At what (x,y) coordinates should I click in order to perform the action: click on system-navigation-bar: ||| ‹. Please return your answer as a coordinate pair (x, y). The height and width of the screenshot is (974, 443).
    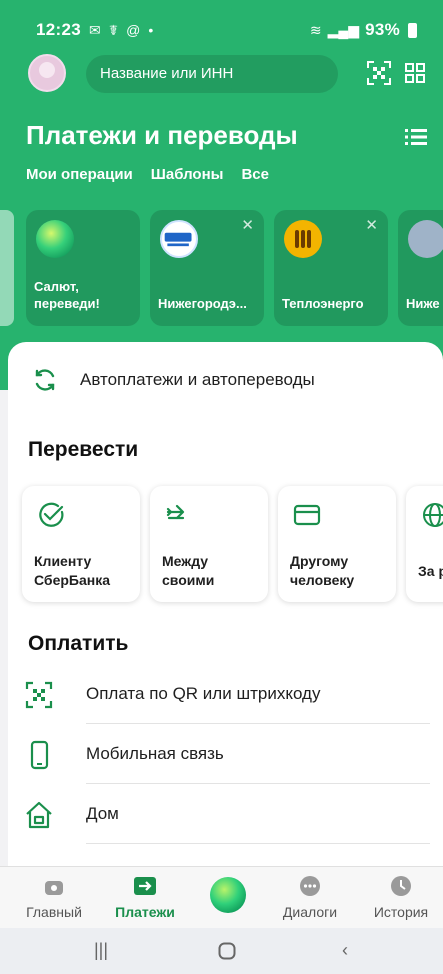
    Looking at the image, I should click on (221, 951).